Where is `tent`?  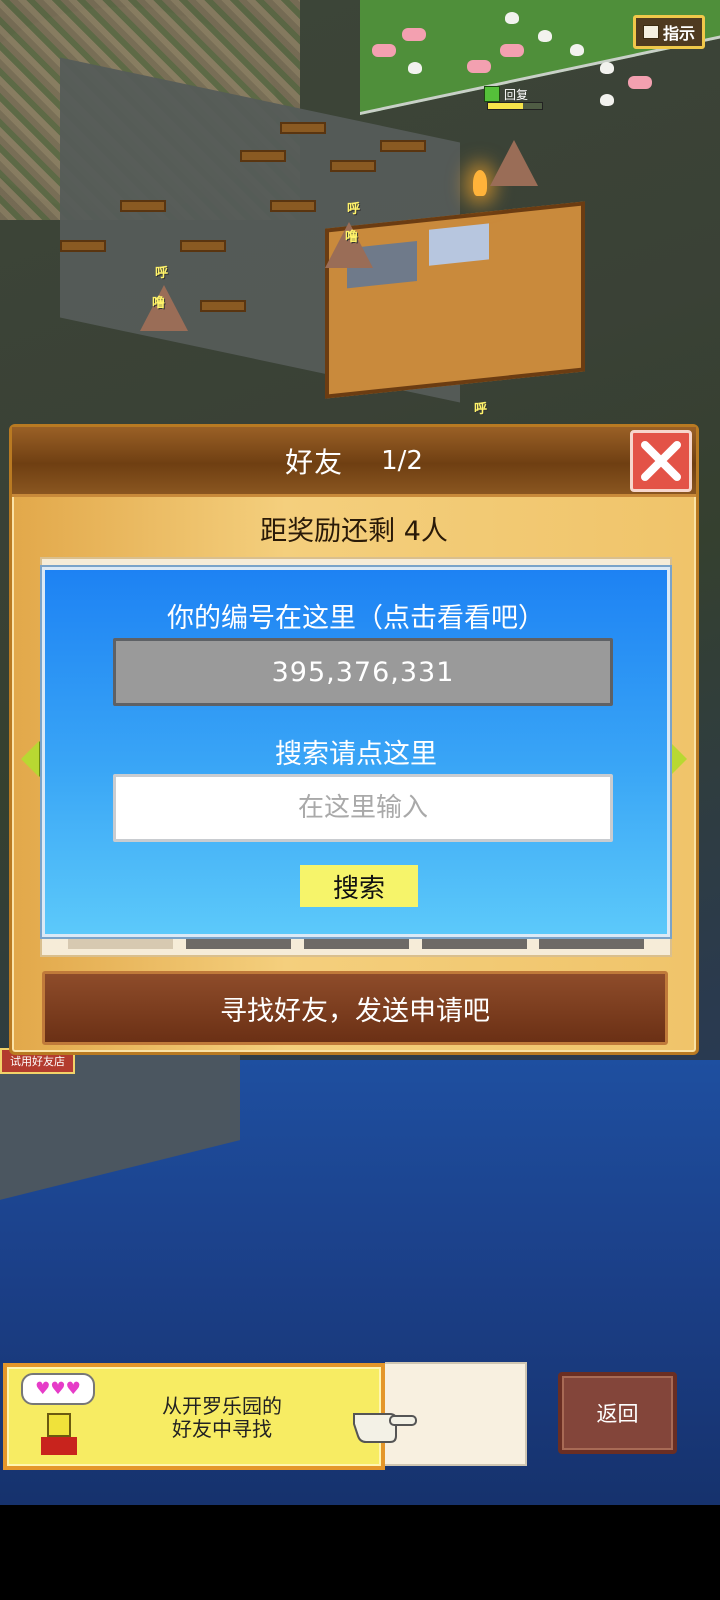
tent is located at coordinates (514, 163).